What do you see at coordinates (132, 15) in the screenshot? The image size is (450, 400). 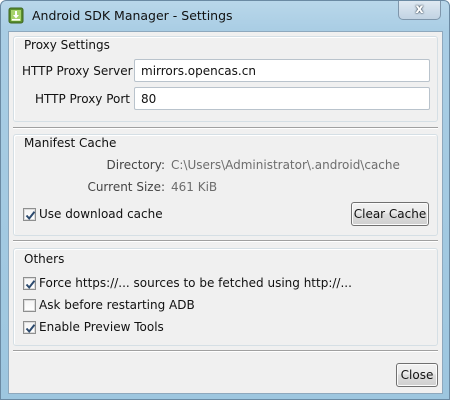 I see `window-title: Android SDK Manager - Settings` at bounding box center [132, 15].